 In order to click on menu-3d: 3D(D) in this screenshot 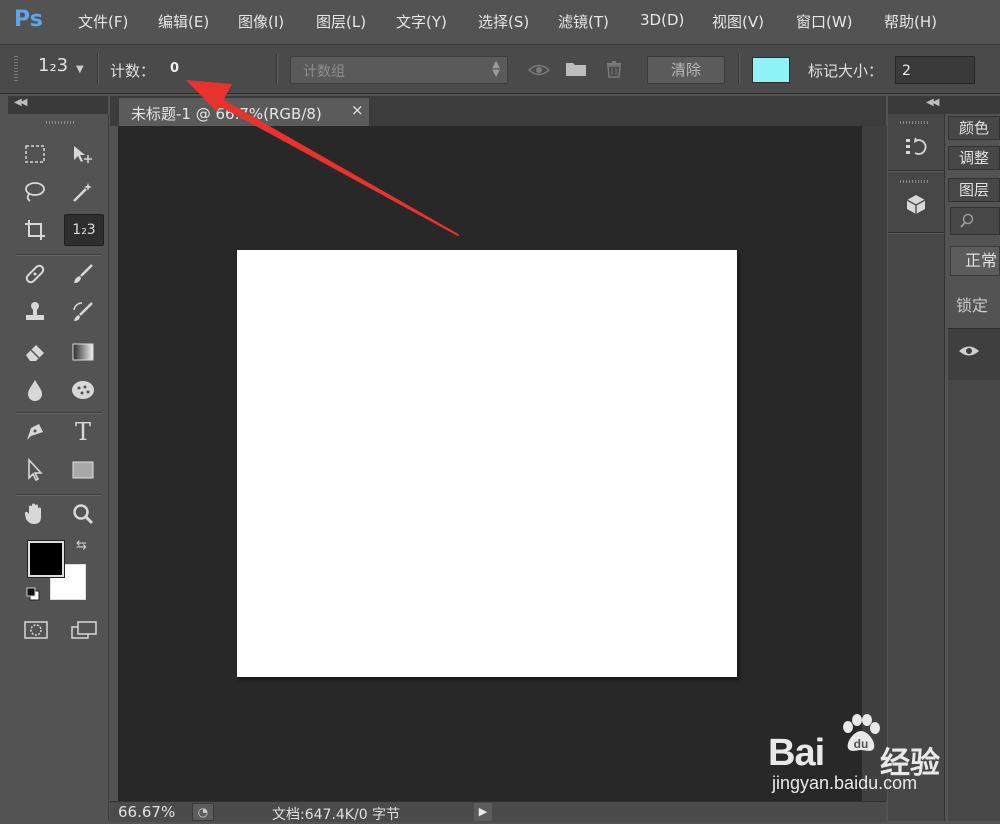, I will do `click(662, 20)`.